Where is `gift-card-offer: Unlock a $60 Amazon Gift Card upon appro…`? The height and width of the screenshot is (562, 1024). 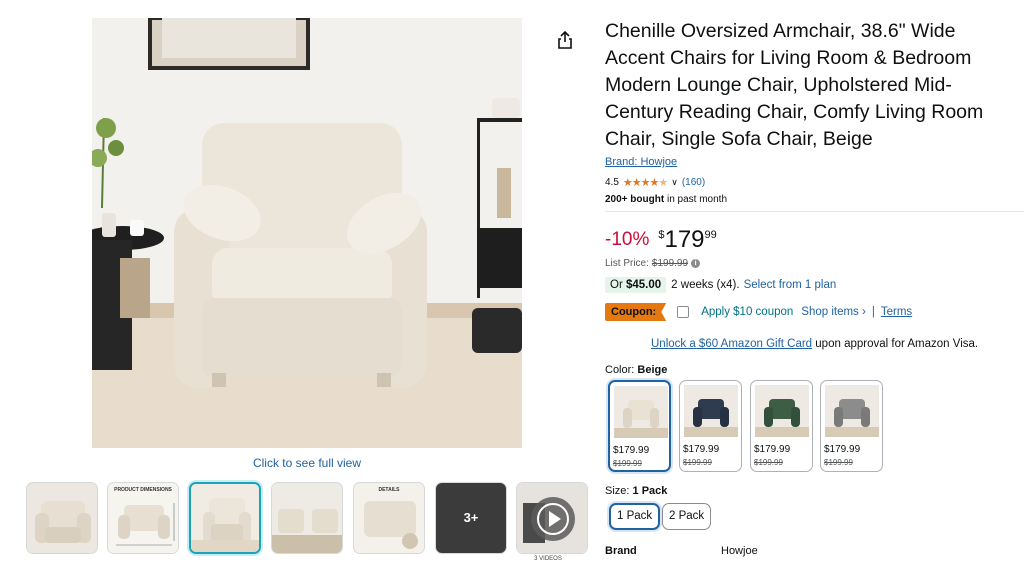
gift-card-offer: Unlock a $60 Amazon Gift Card upon appro… is located at coordinates (814, 344).